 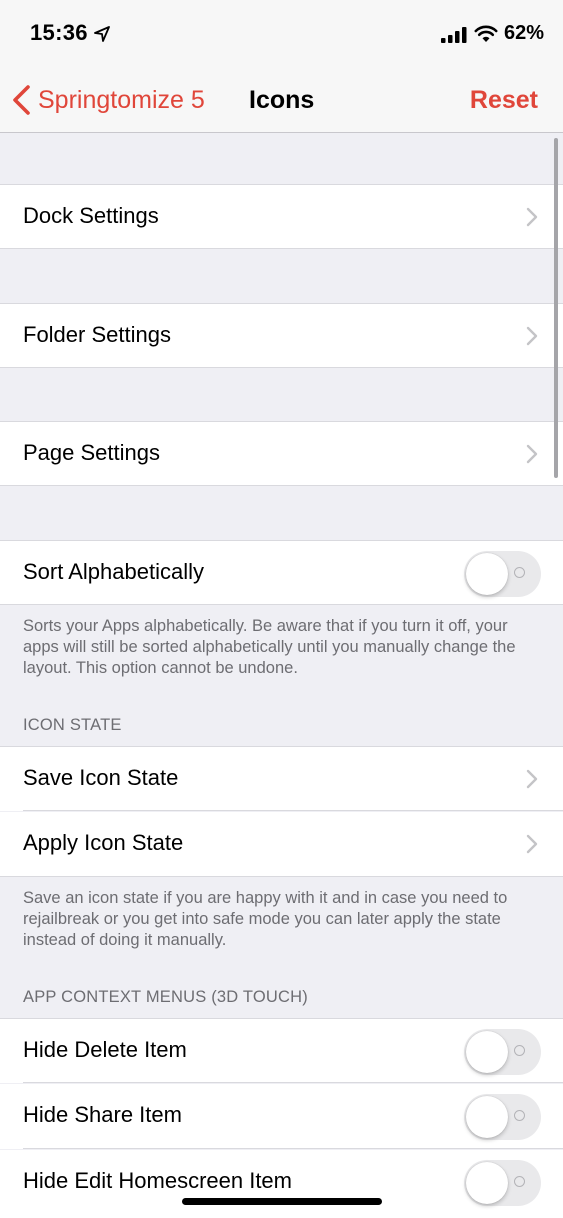 I want to click on hide-delete-item-row: Hide Delete Item, so click(x=281, y=1050).